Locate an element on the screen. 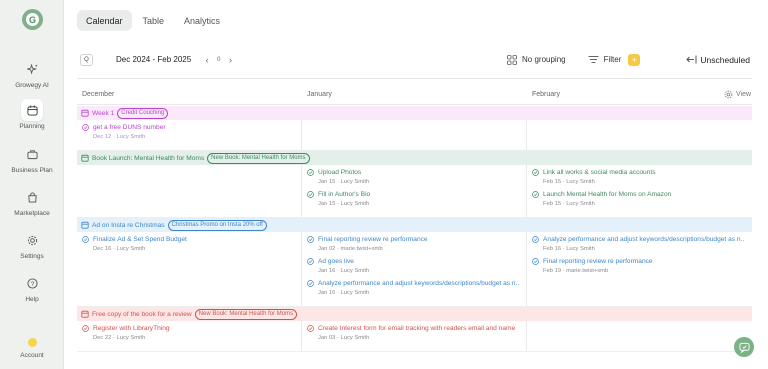 The image size is (768, 369). grouping-label: No grouping is located at coordinates (544, 59).